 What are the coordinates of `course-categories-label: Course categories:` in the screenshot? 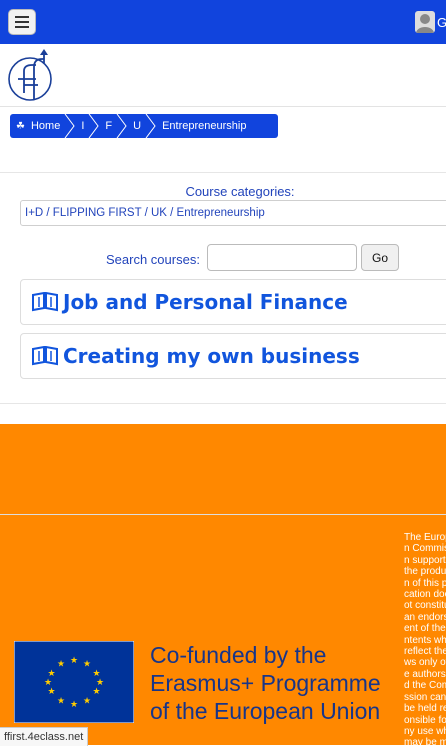 It's located at (240, 191).